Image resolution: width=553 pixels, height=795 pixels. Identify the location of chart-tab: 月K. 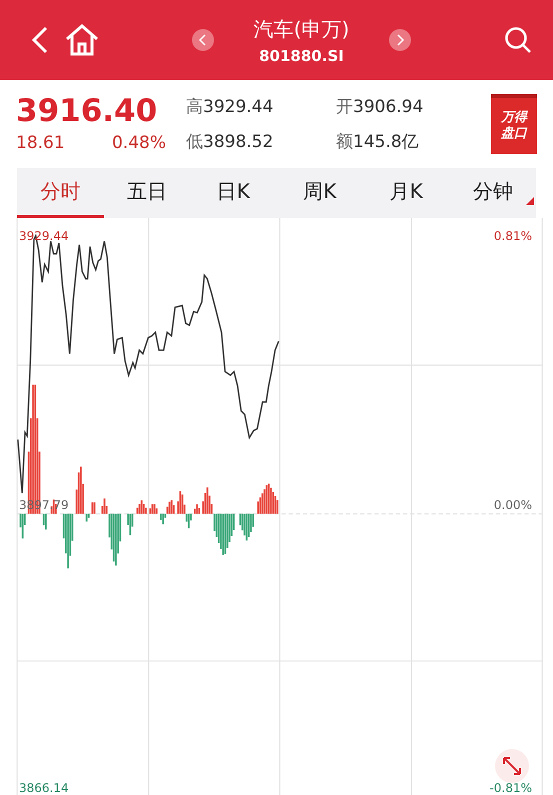
(406, 193).